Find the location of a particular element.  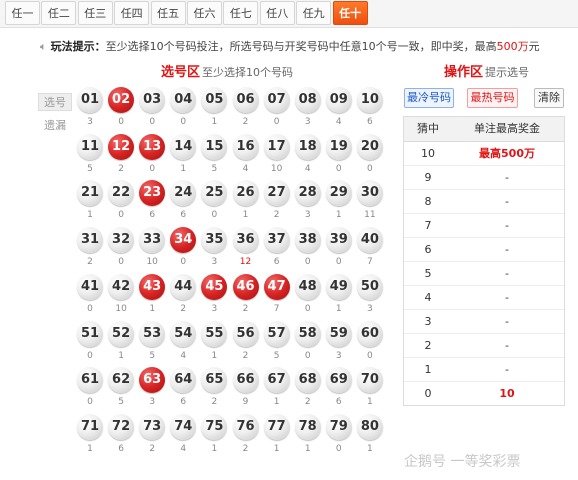

number-ball: 36 is located at coordinates (245, 240).